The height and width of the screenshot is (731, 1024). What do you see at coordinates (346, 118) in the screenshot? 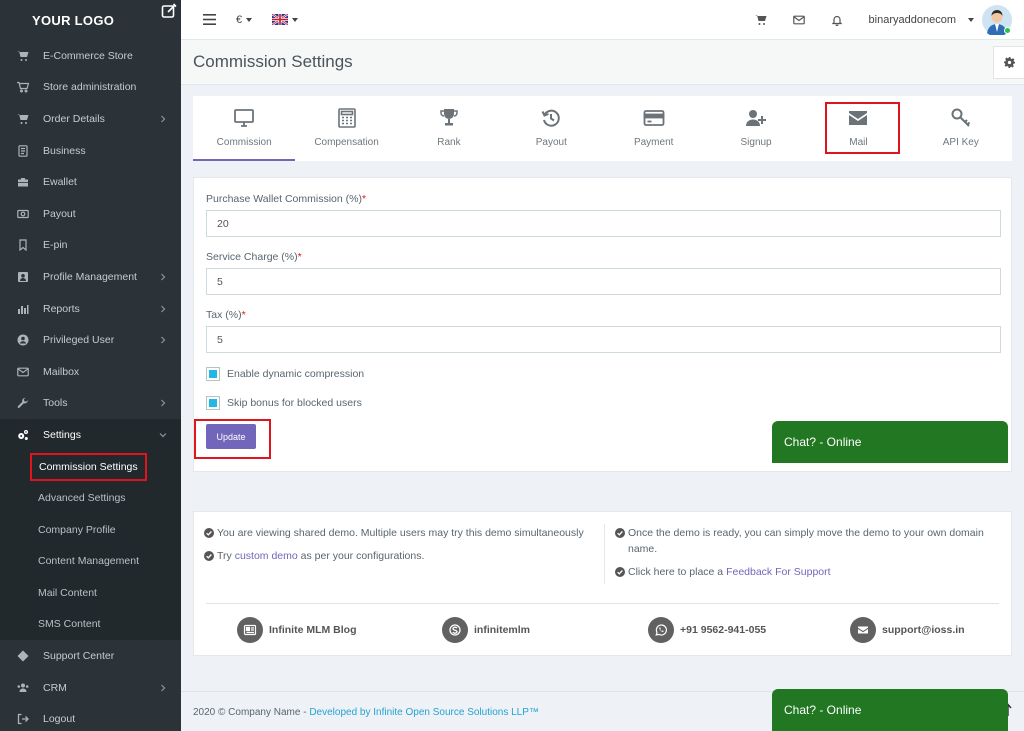
I see `calculator-icon` at bounding box center [346, 118].